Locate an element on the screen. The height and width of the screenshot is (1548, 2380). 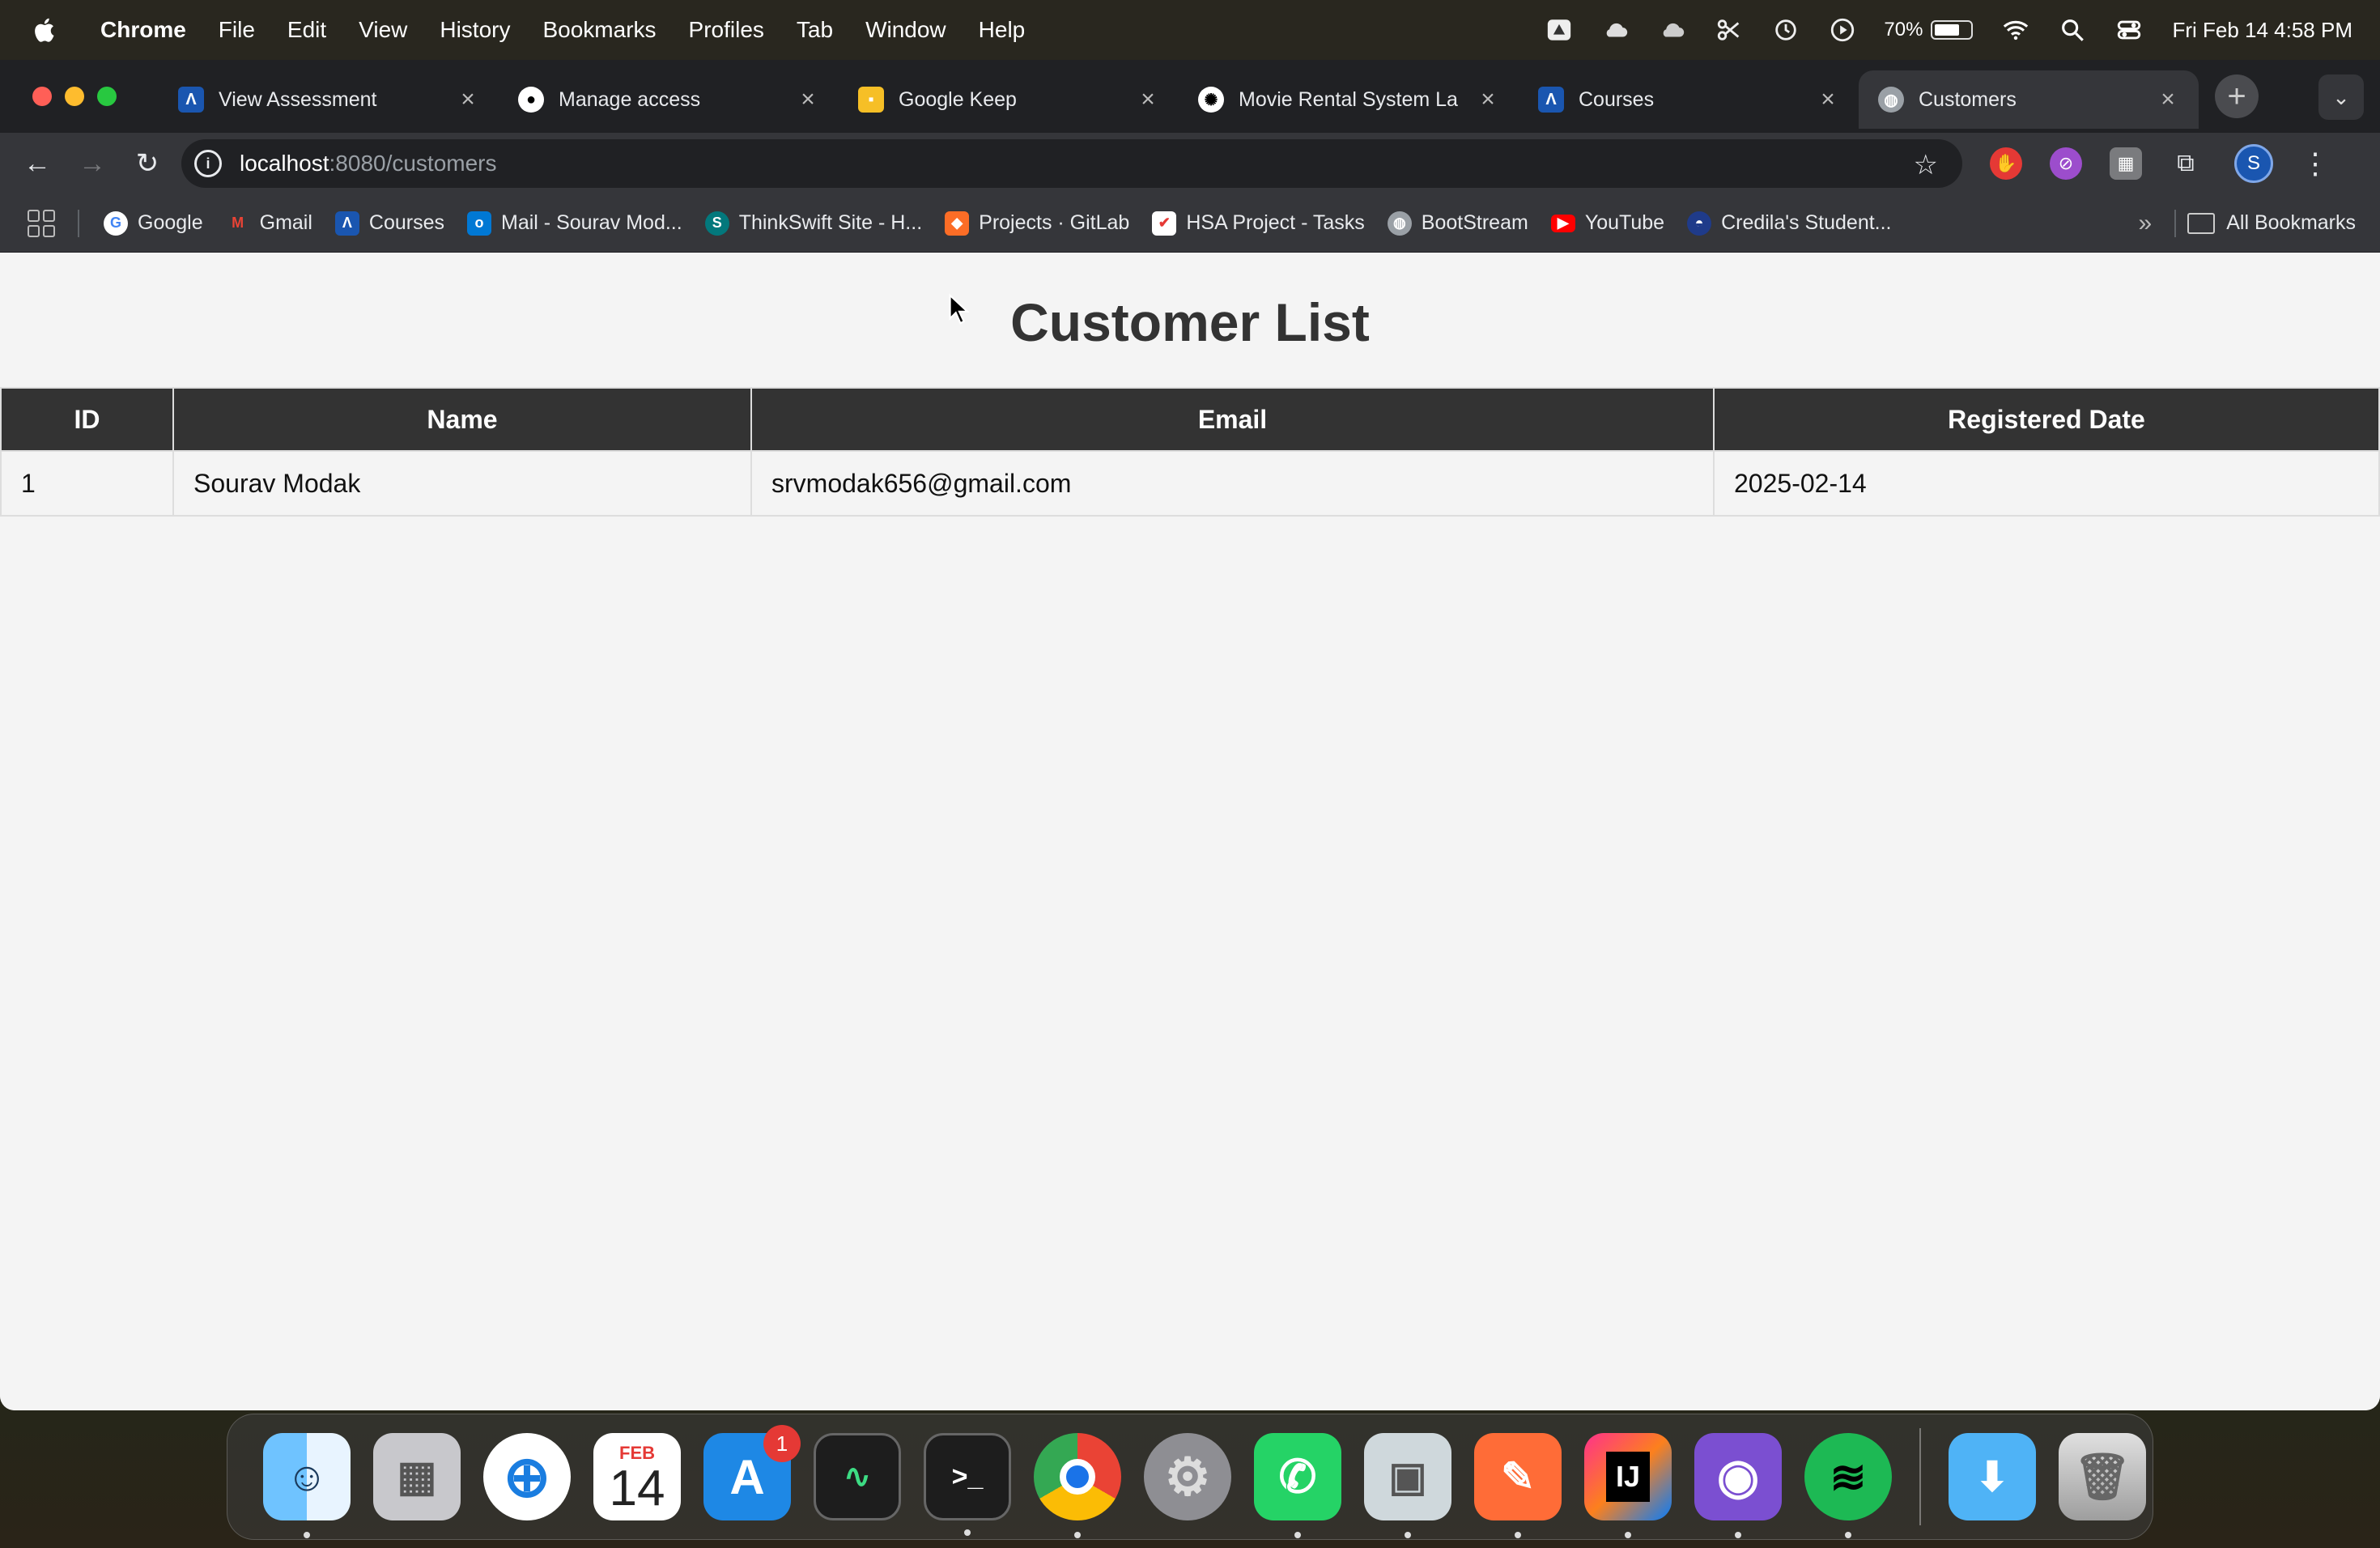
tab-title: Manage access is located at coordinates (630, 99).